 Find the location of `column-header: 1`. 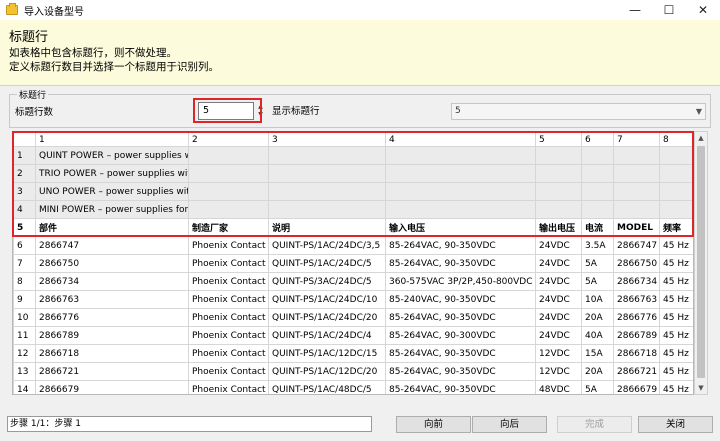

column-header: 1 is located at coordinates (112, 139).